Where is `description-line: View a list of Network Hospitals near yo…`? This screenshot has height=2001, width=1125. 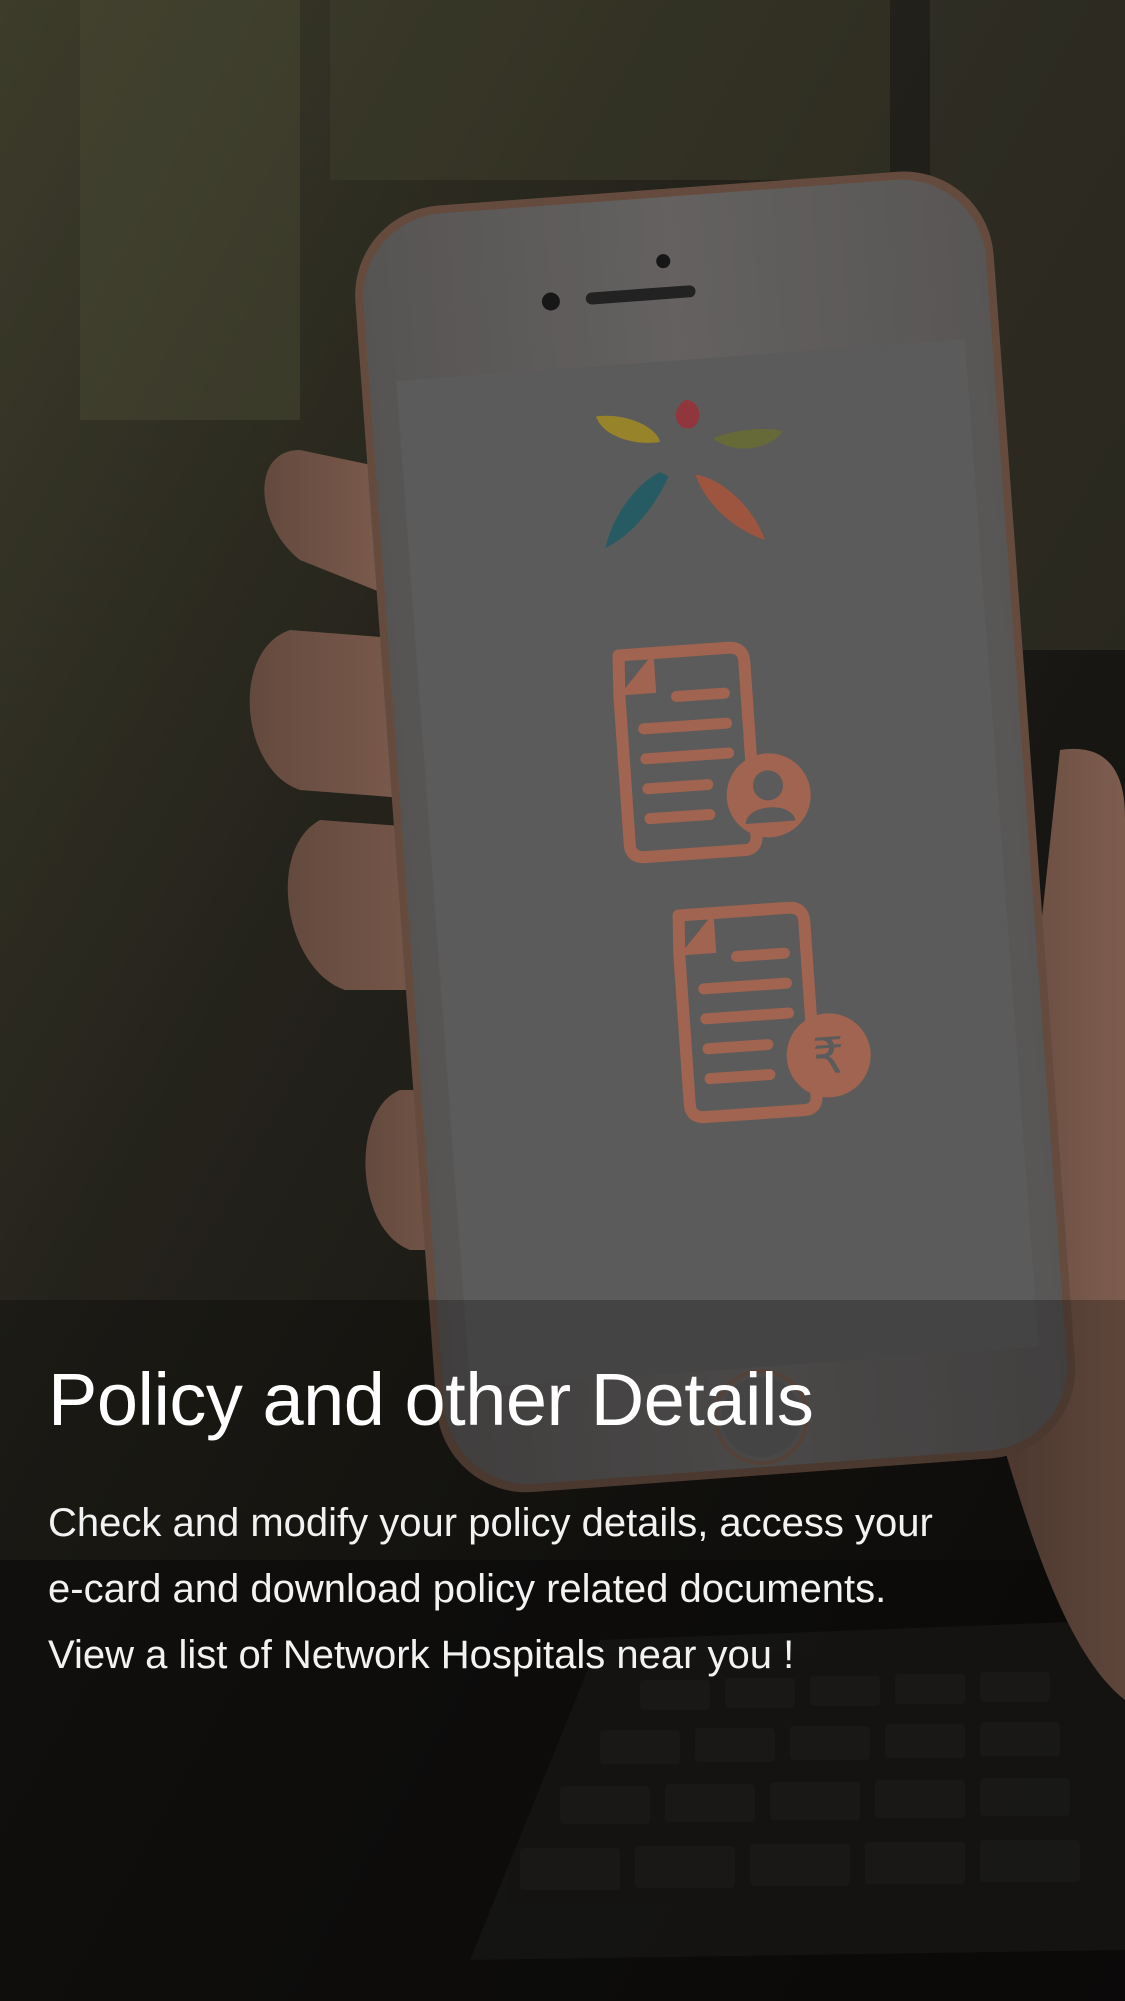
description-line: View a list of Network Hospitals near yo… is located at coordinates (421, 1655).